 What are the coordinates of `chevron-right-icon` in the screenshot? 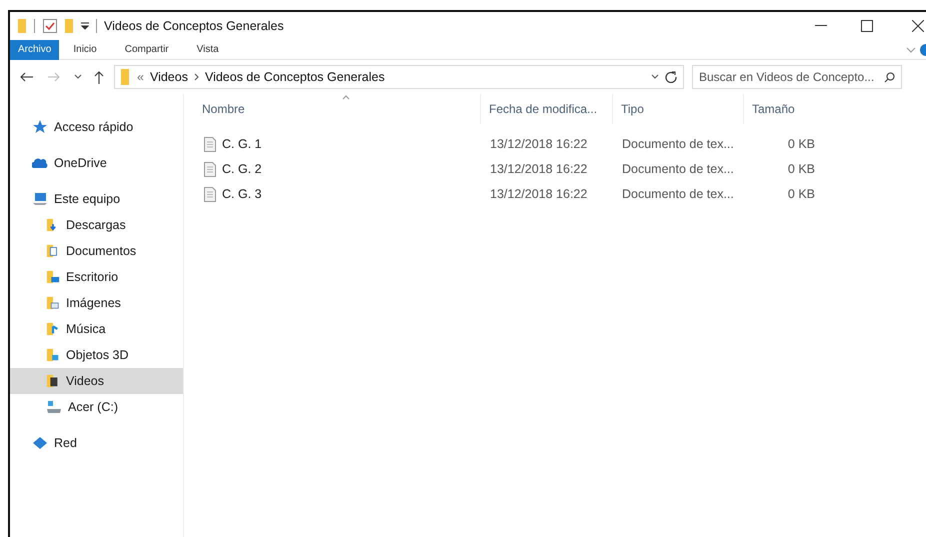 It's located at (196, 77).